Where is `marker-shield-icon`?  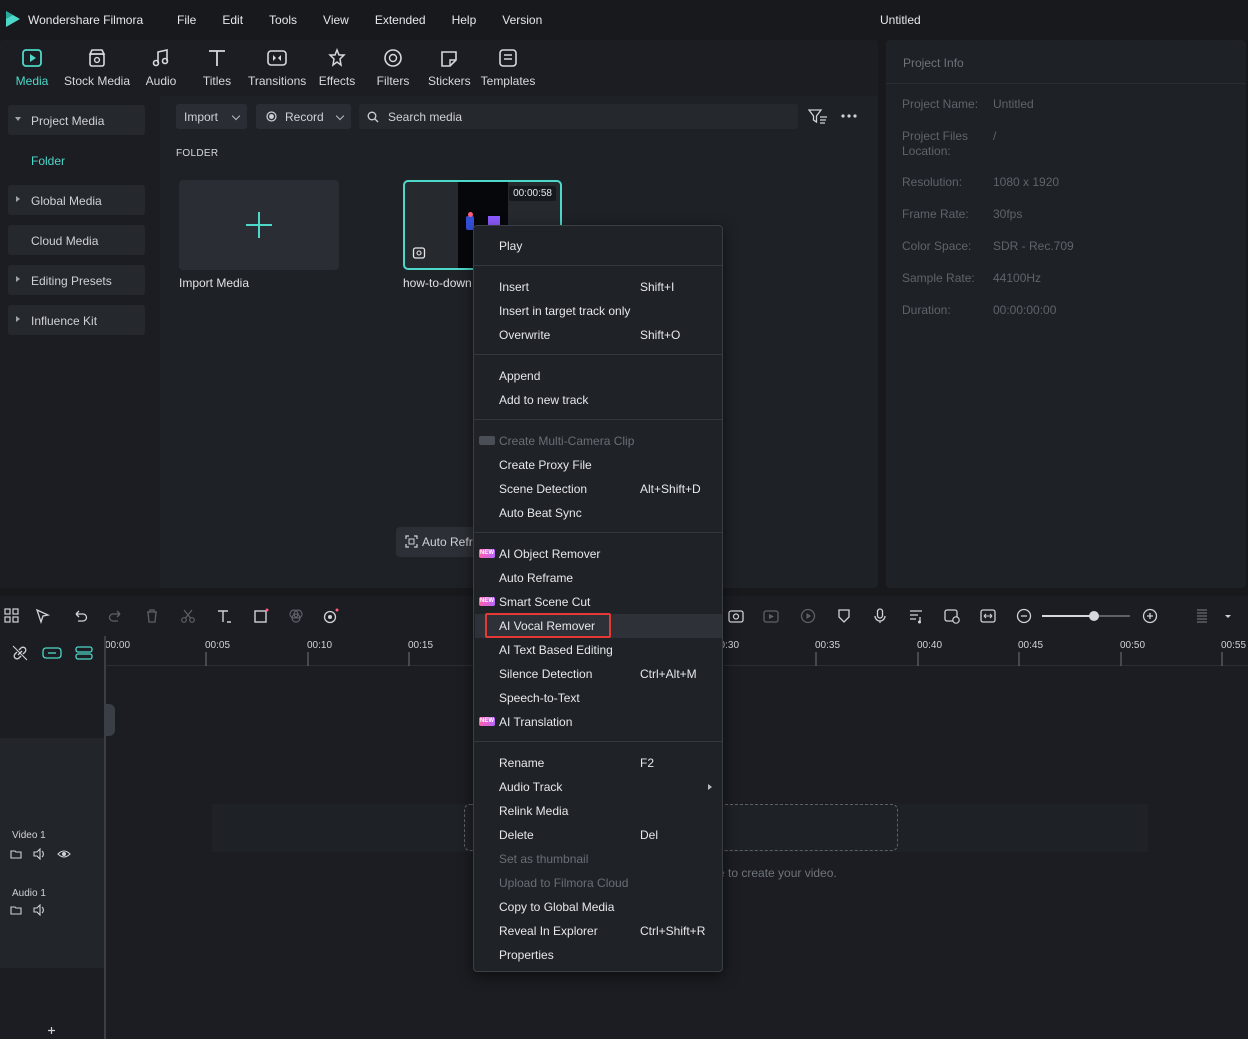 marker-shield-icon is located at coordinates (844, 616).